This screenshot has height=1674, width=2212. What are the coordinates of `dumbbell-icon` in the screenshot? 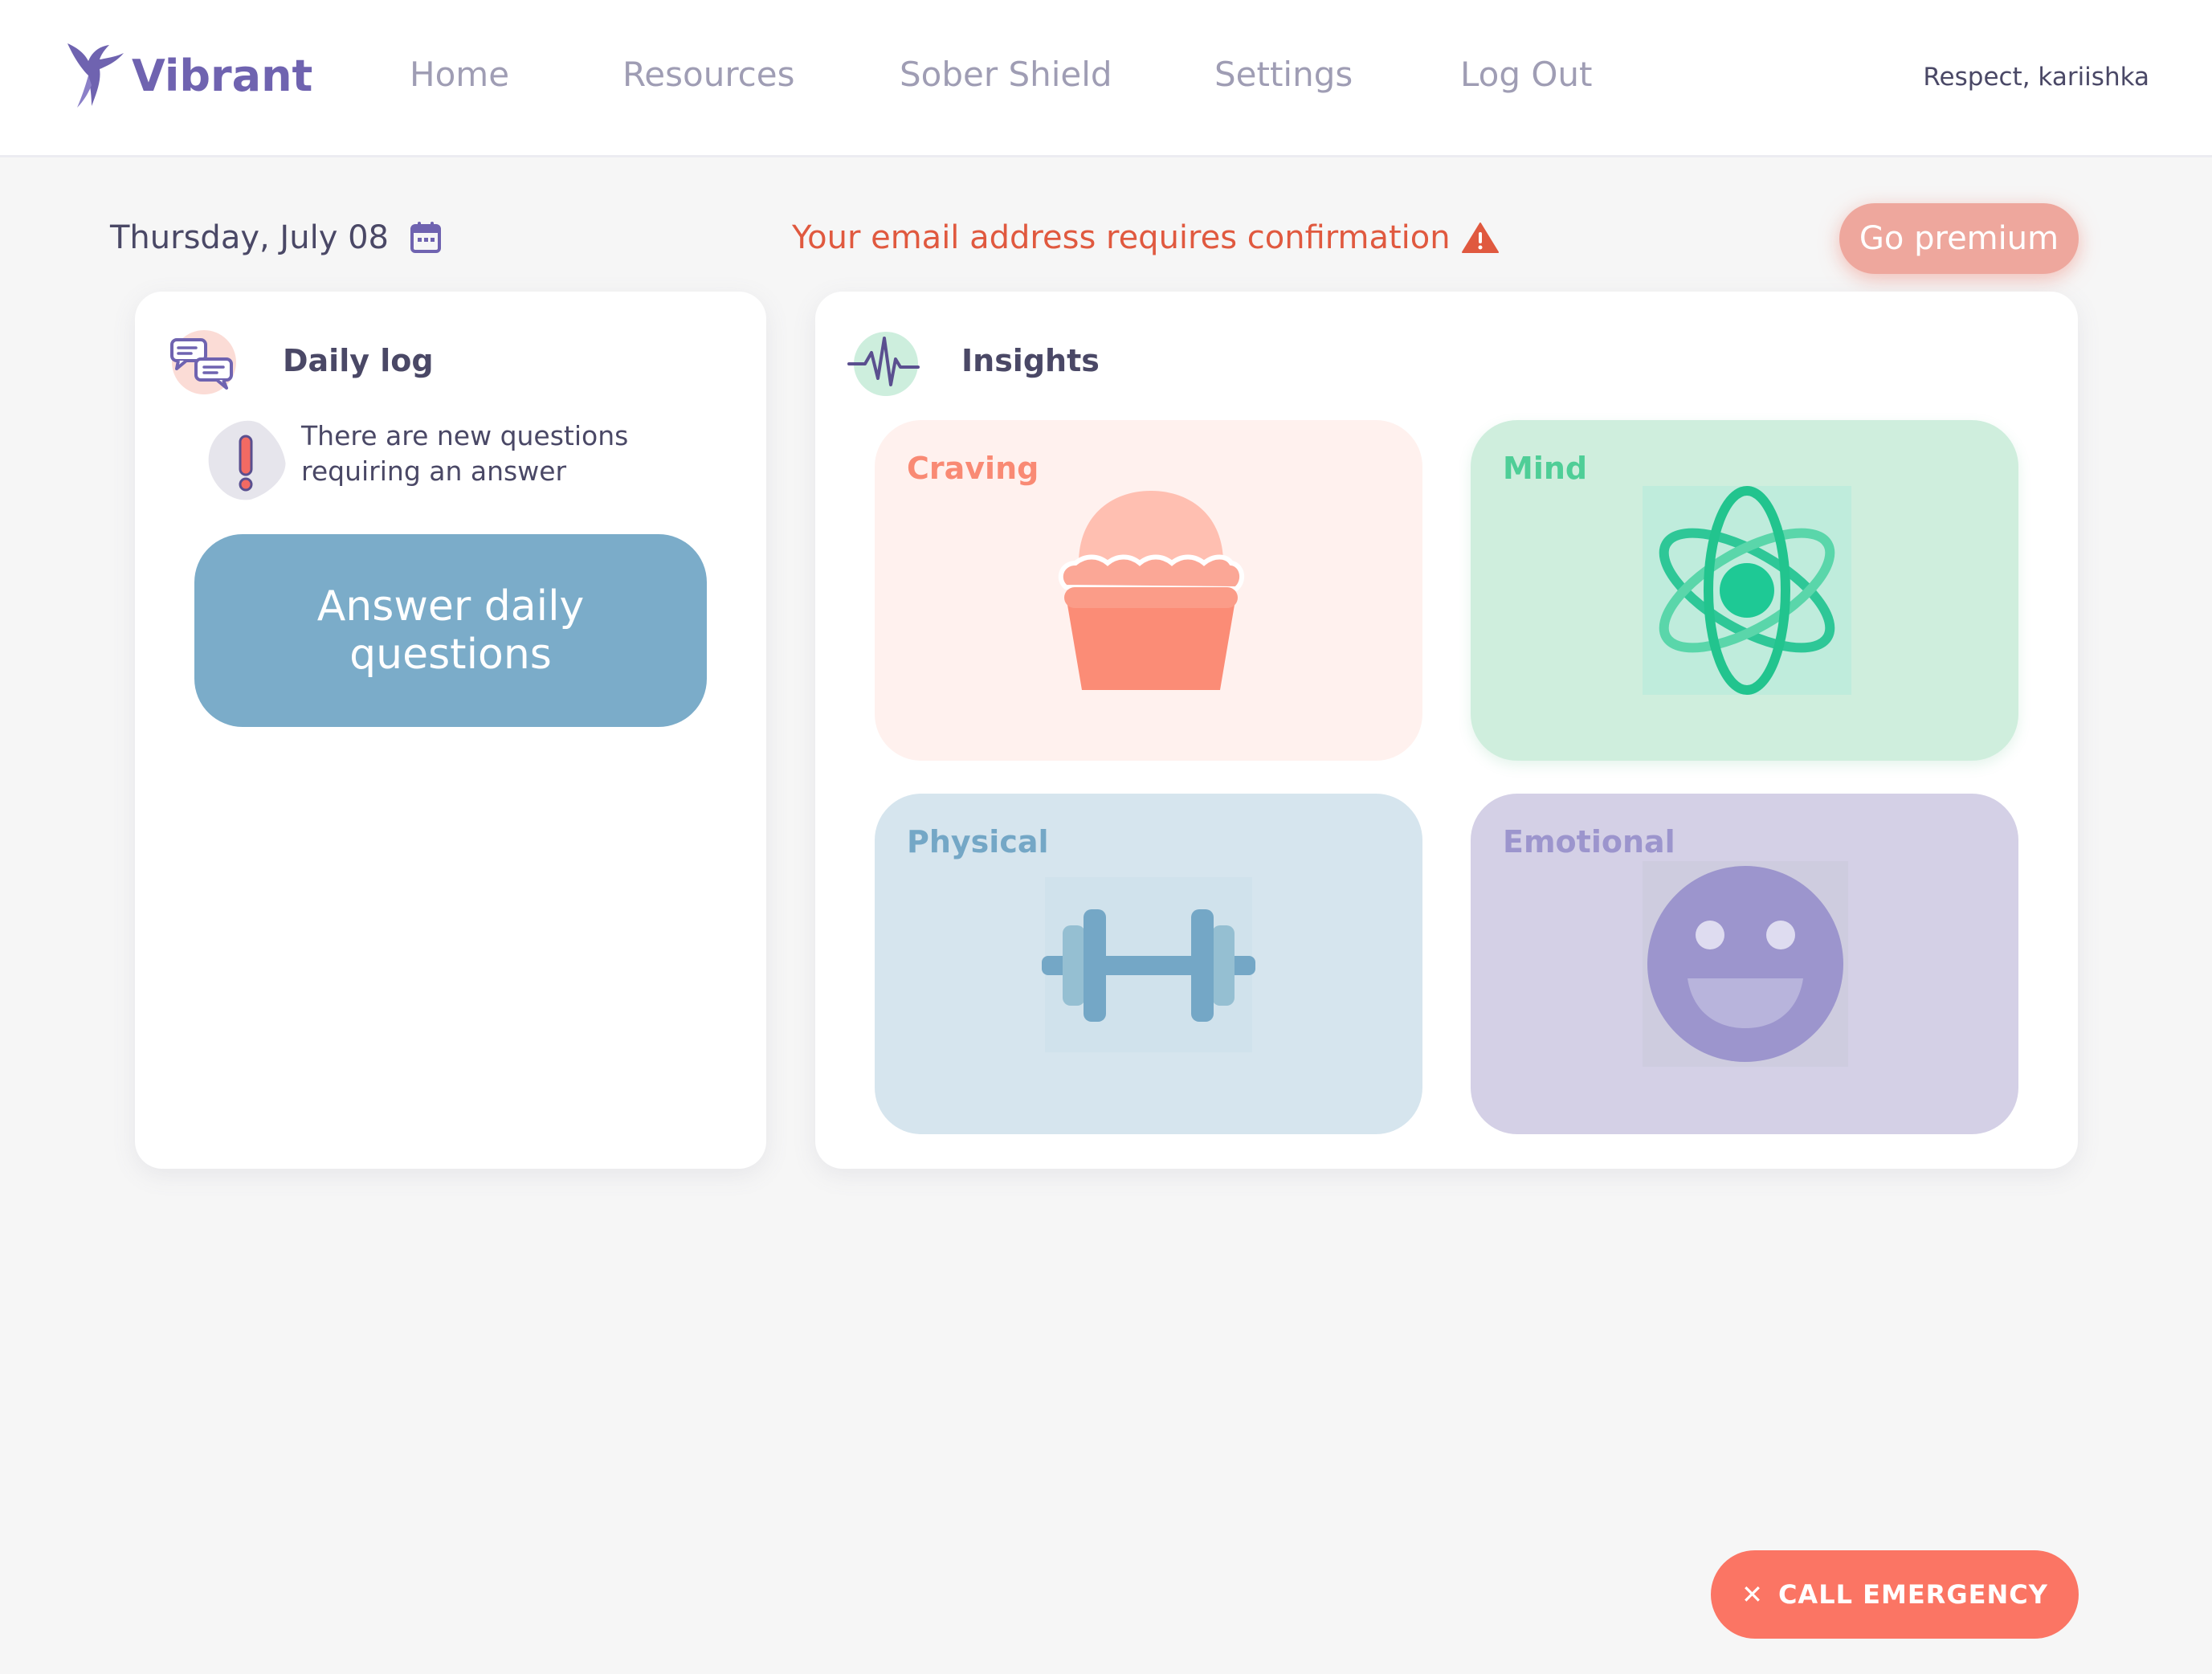 It's located at (1148, 964).